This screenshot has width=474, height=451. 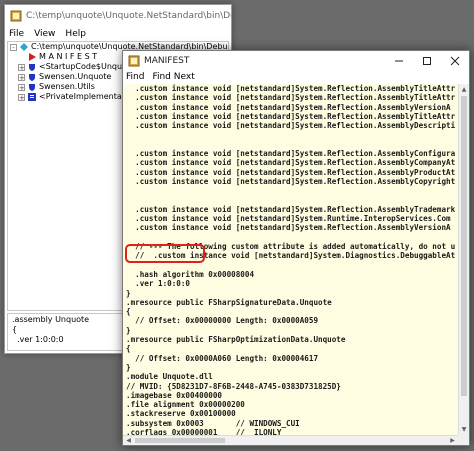 I want to click on ver-highlight-ring, so click(x=165, y=253).